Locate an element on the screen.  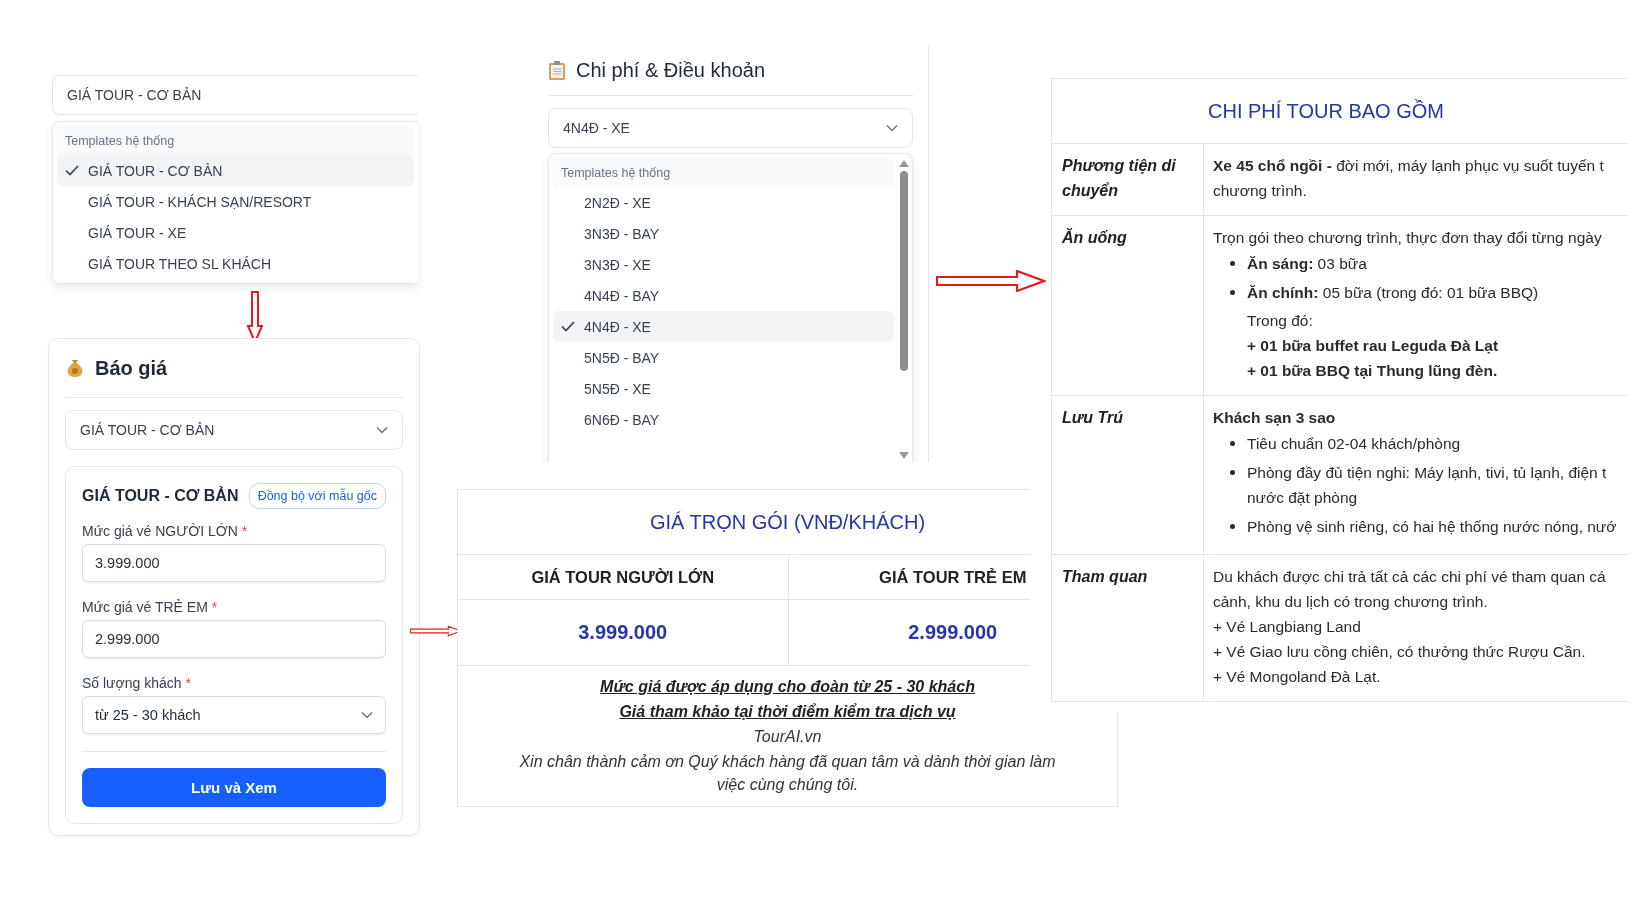
cell-text: Xe 45 chổ ngồi - đời mới, máy lạnh phục vụ suốt tuyến t is located at coordinates (1409, 166).